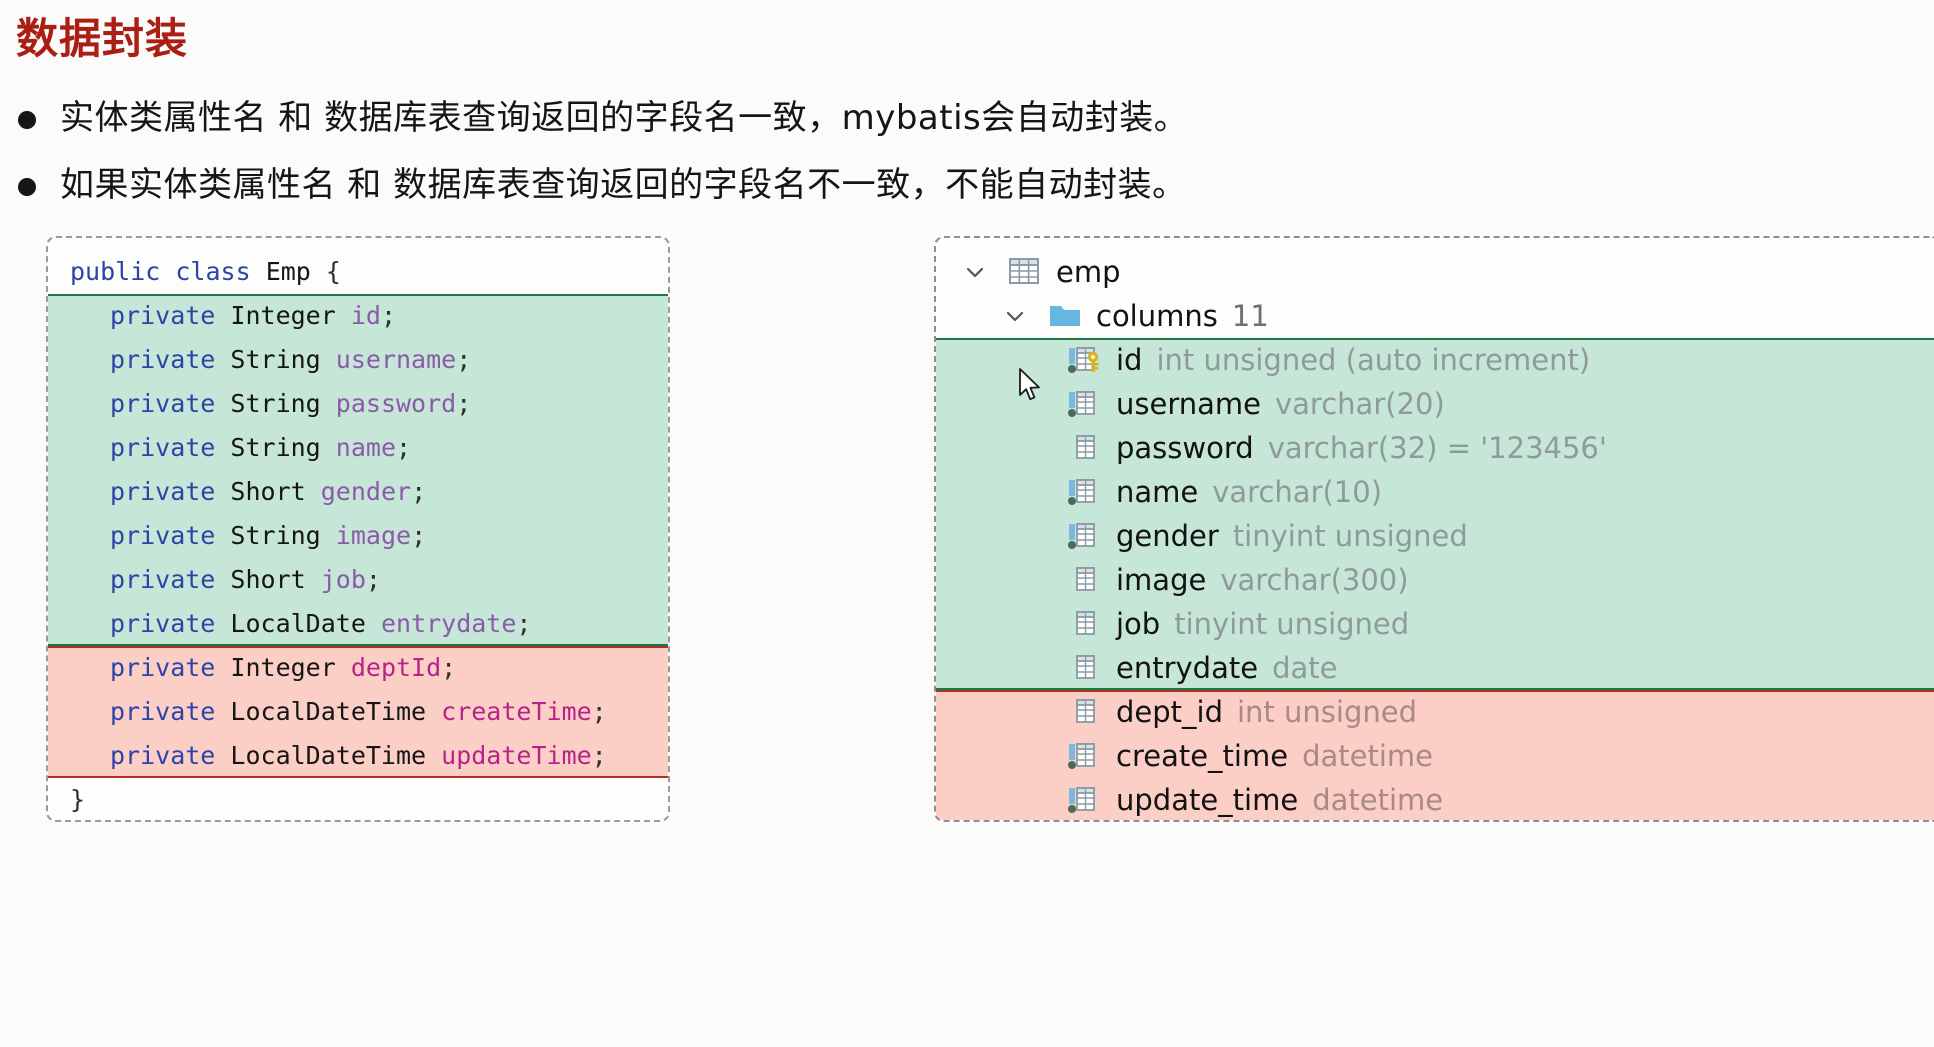  What do you see at coordinates (1169, 712) in the screenshot?
I see `column-name: dept_id` at bounding box center [1169, 712].